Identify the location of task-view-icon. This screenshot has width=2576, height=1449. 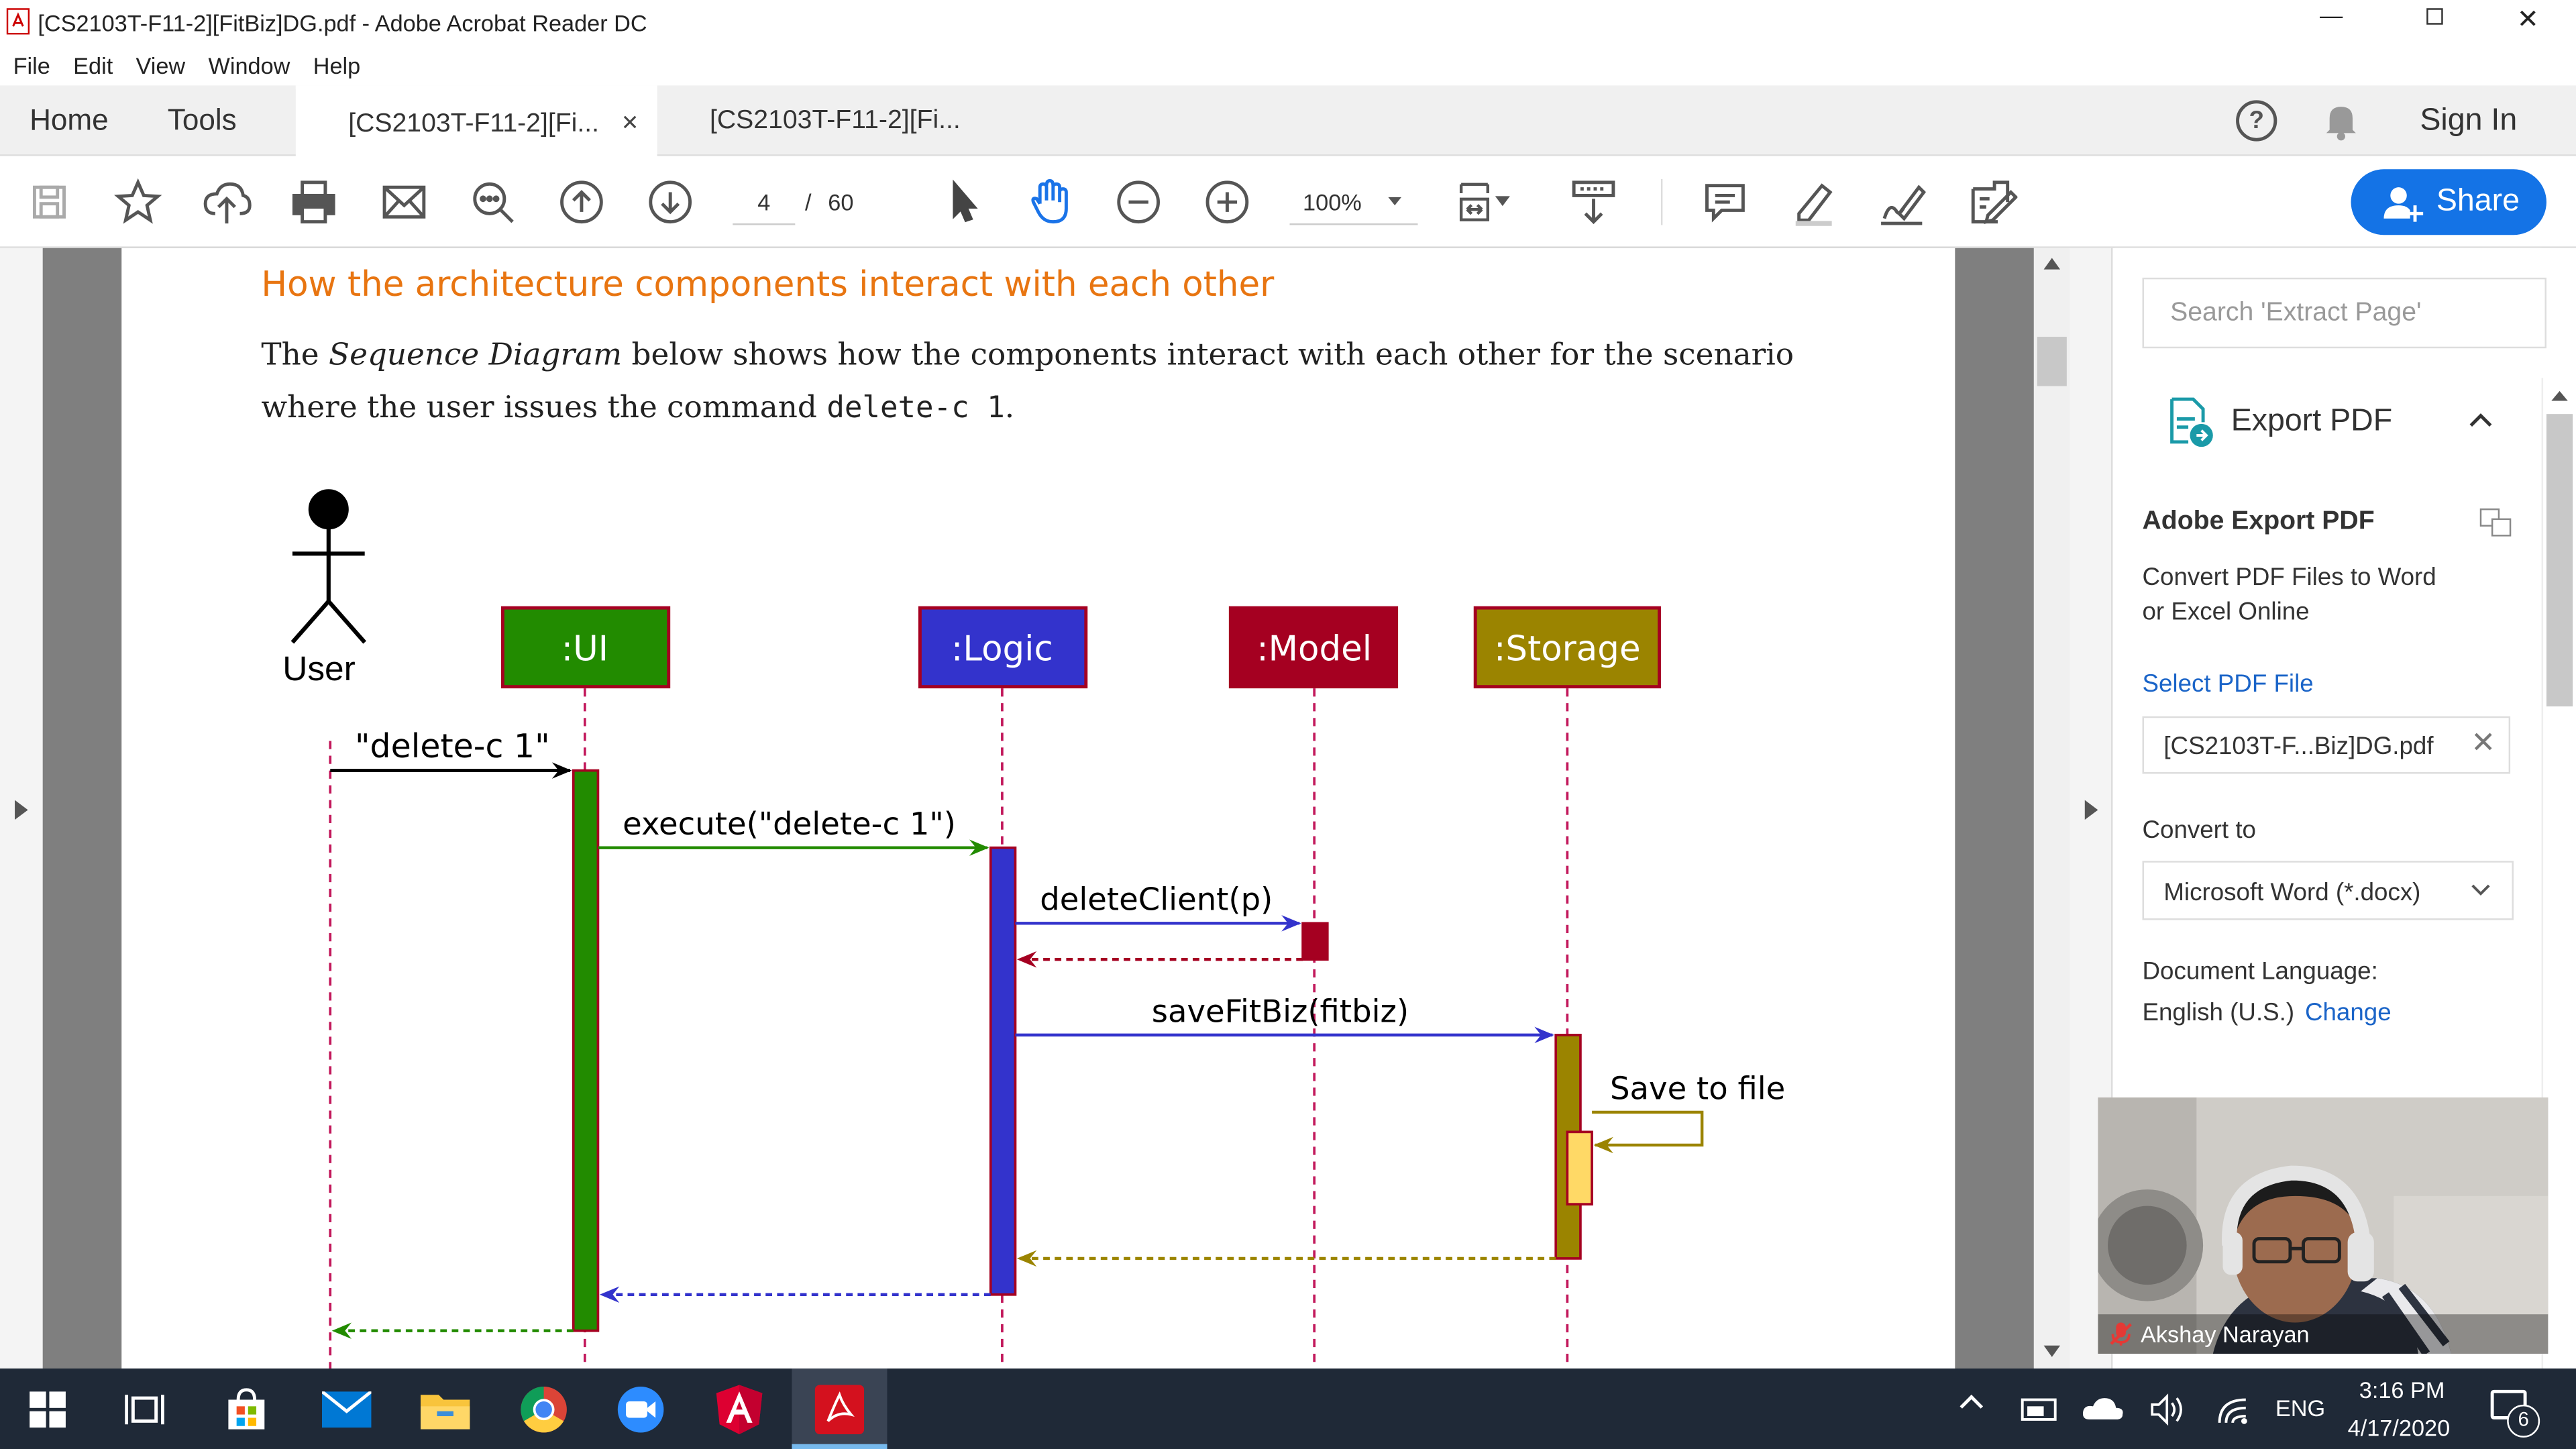
(144, 1409).